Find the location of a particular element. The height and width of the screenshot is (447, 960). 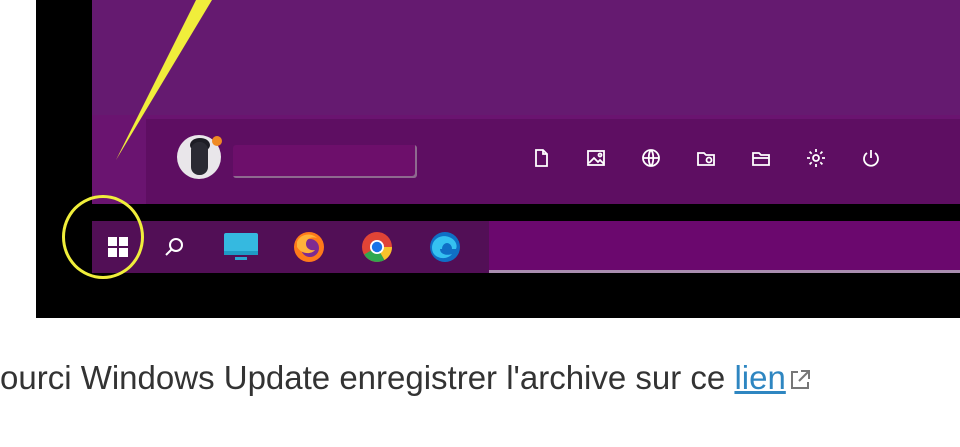

folder-icon is located at coordinates (761, 158).